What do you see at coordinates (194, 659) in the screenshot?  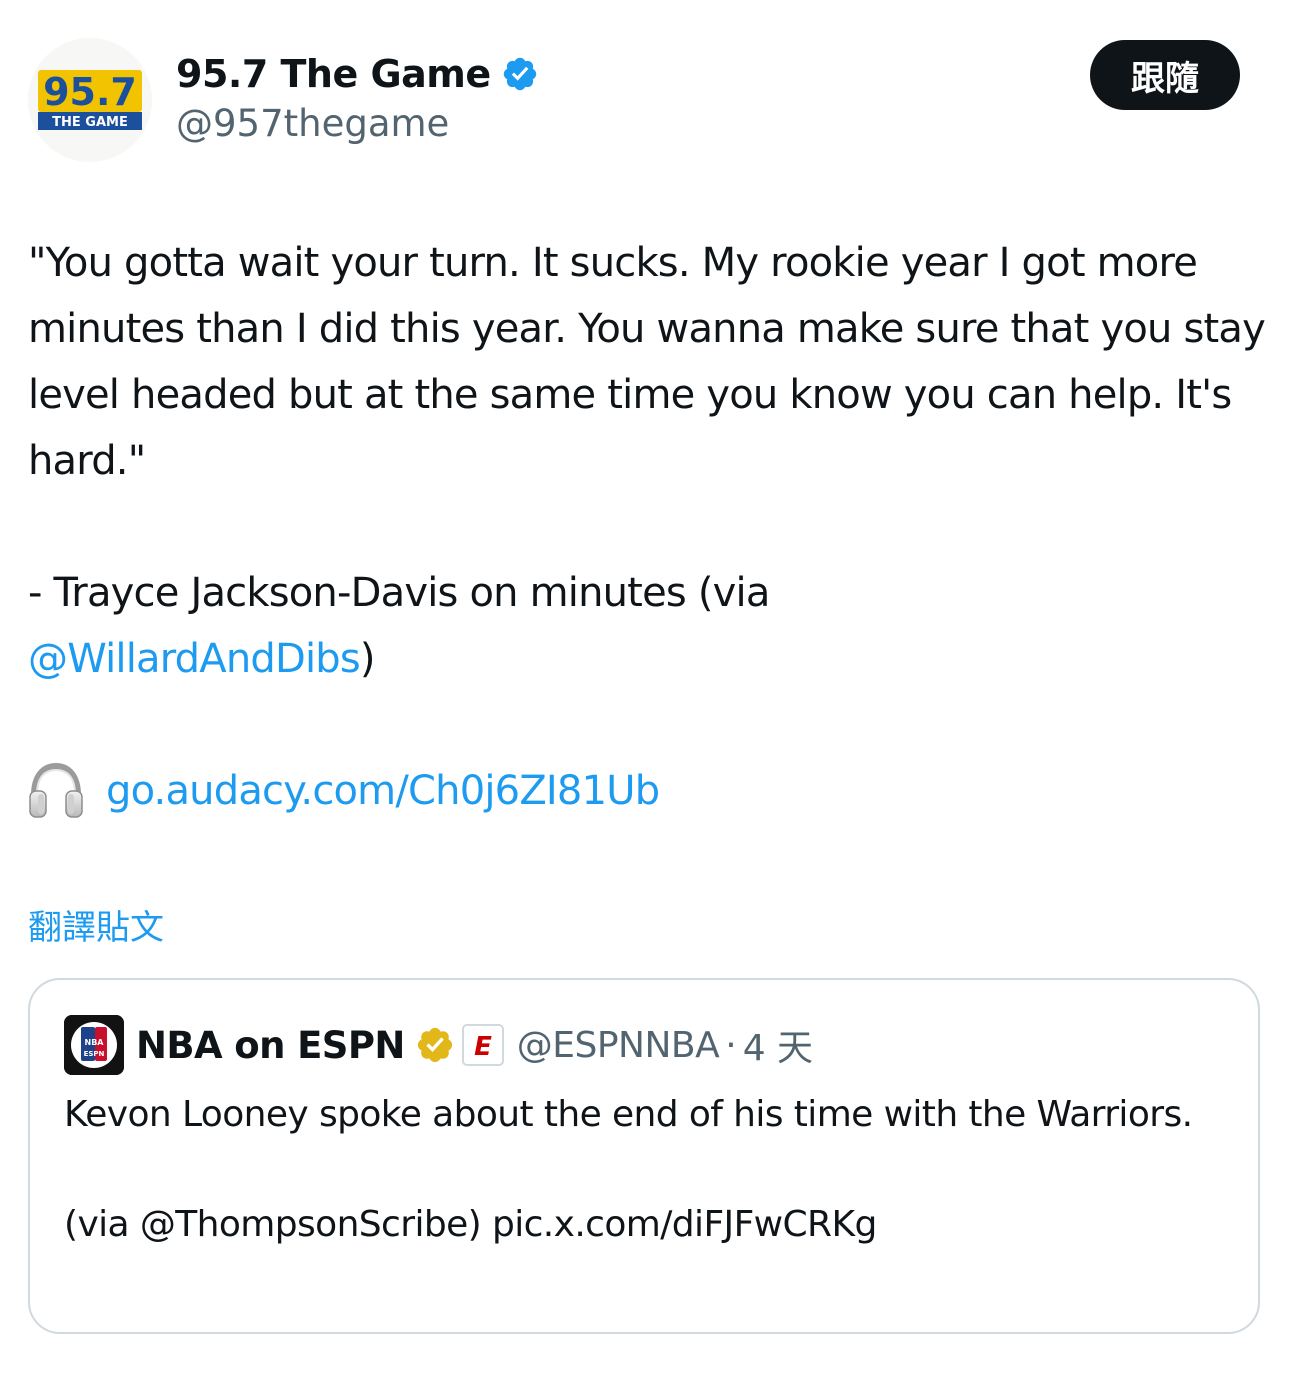 I see `mention-link: @WillardAndDibs` at bounding box center [194, 659].